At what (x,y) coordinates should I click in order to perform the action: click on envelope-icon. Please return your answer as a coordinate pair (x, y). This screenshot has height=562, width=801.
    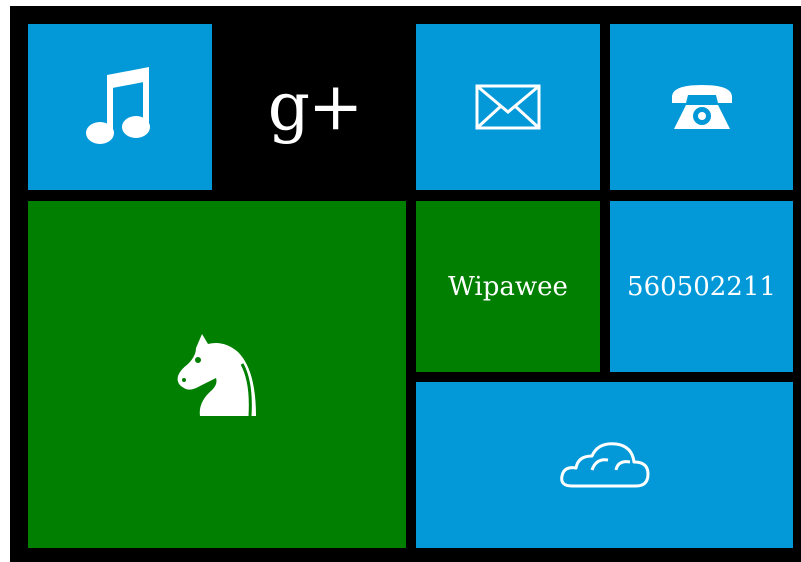
    Looking at the image, I should click on (508, 107).